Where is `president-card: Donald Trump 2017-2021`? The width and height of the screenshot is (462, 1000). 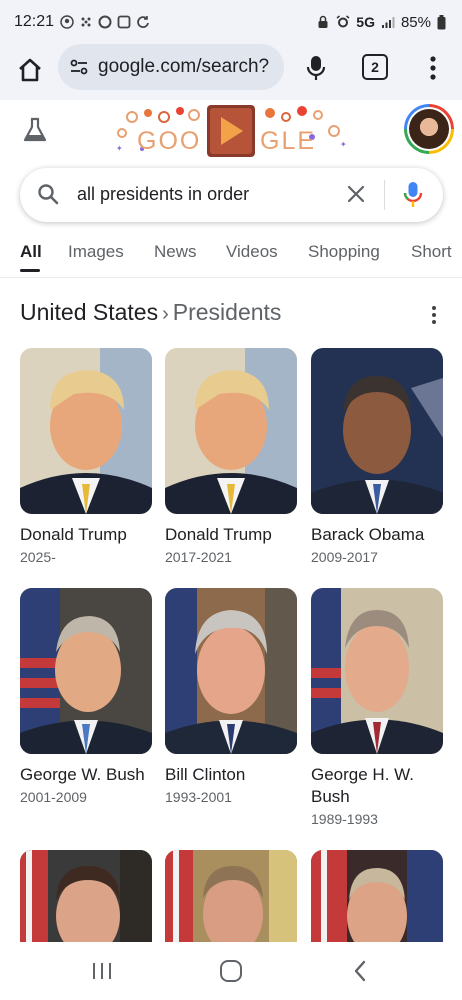 president-card: Donald Trump 2017-2021 is located at coordinates (231, 456).